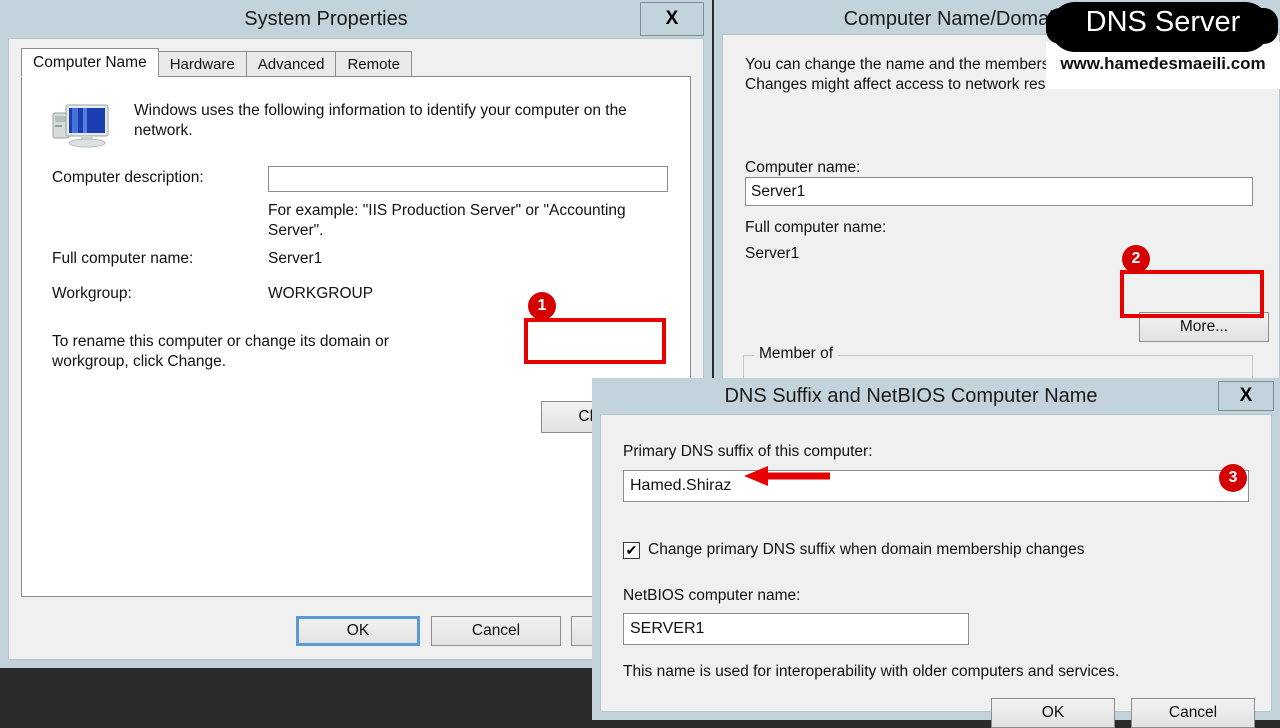 The height and width of the screenshot is (728, 1280). I want to click on dns-suffix-titlebar: DNS Suffix and NetBIOS Computer Name, so click(936, 396).